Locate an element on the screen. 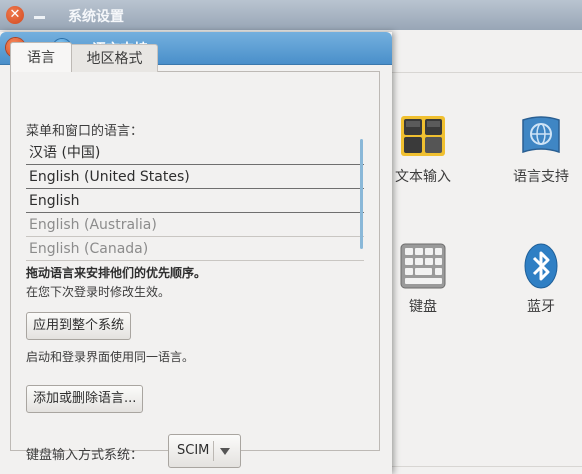  list-item: English is located at coordinates (195, 201).